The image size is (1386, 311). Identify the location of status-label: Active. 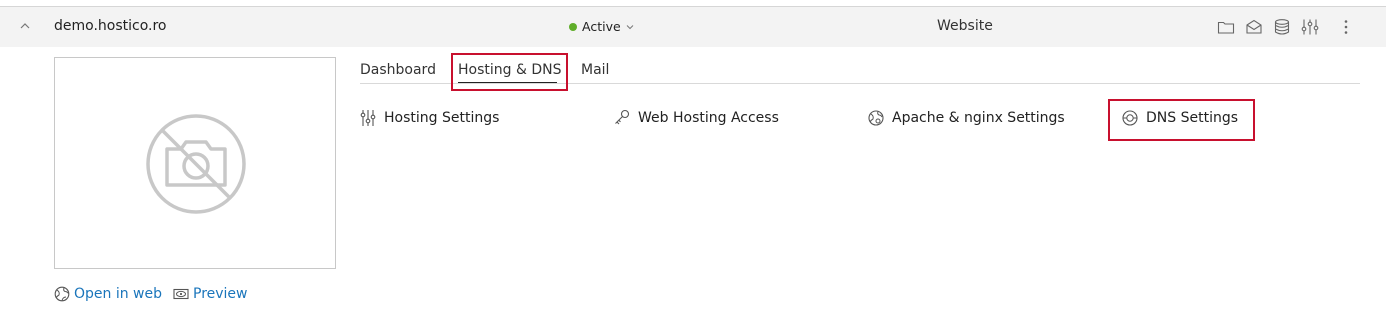
(601, 26).